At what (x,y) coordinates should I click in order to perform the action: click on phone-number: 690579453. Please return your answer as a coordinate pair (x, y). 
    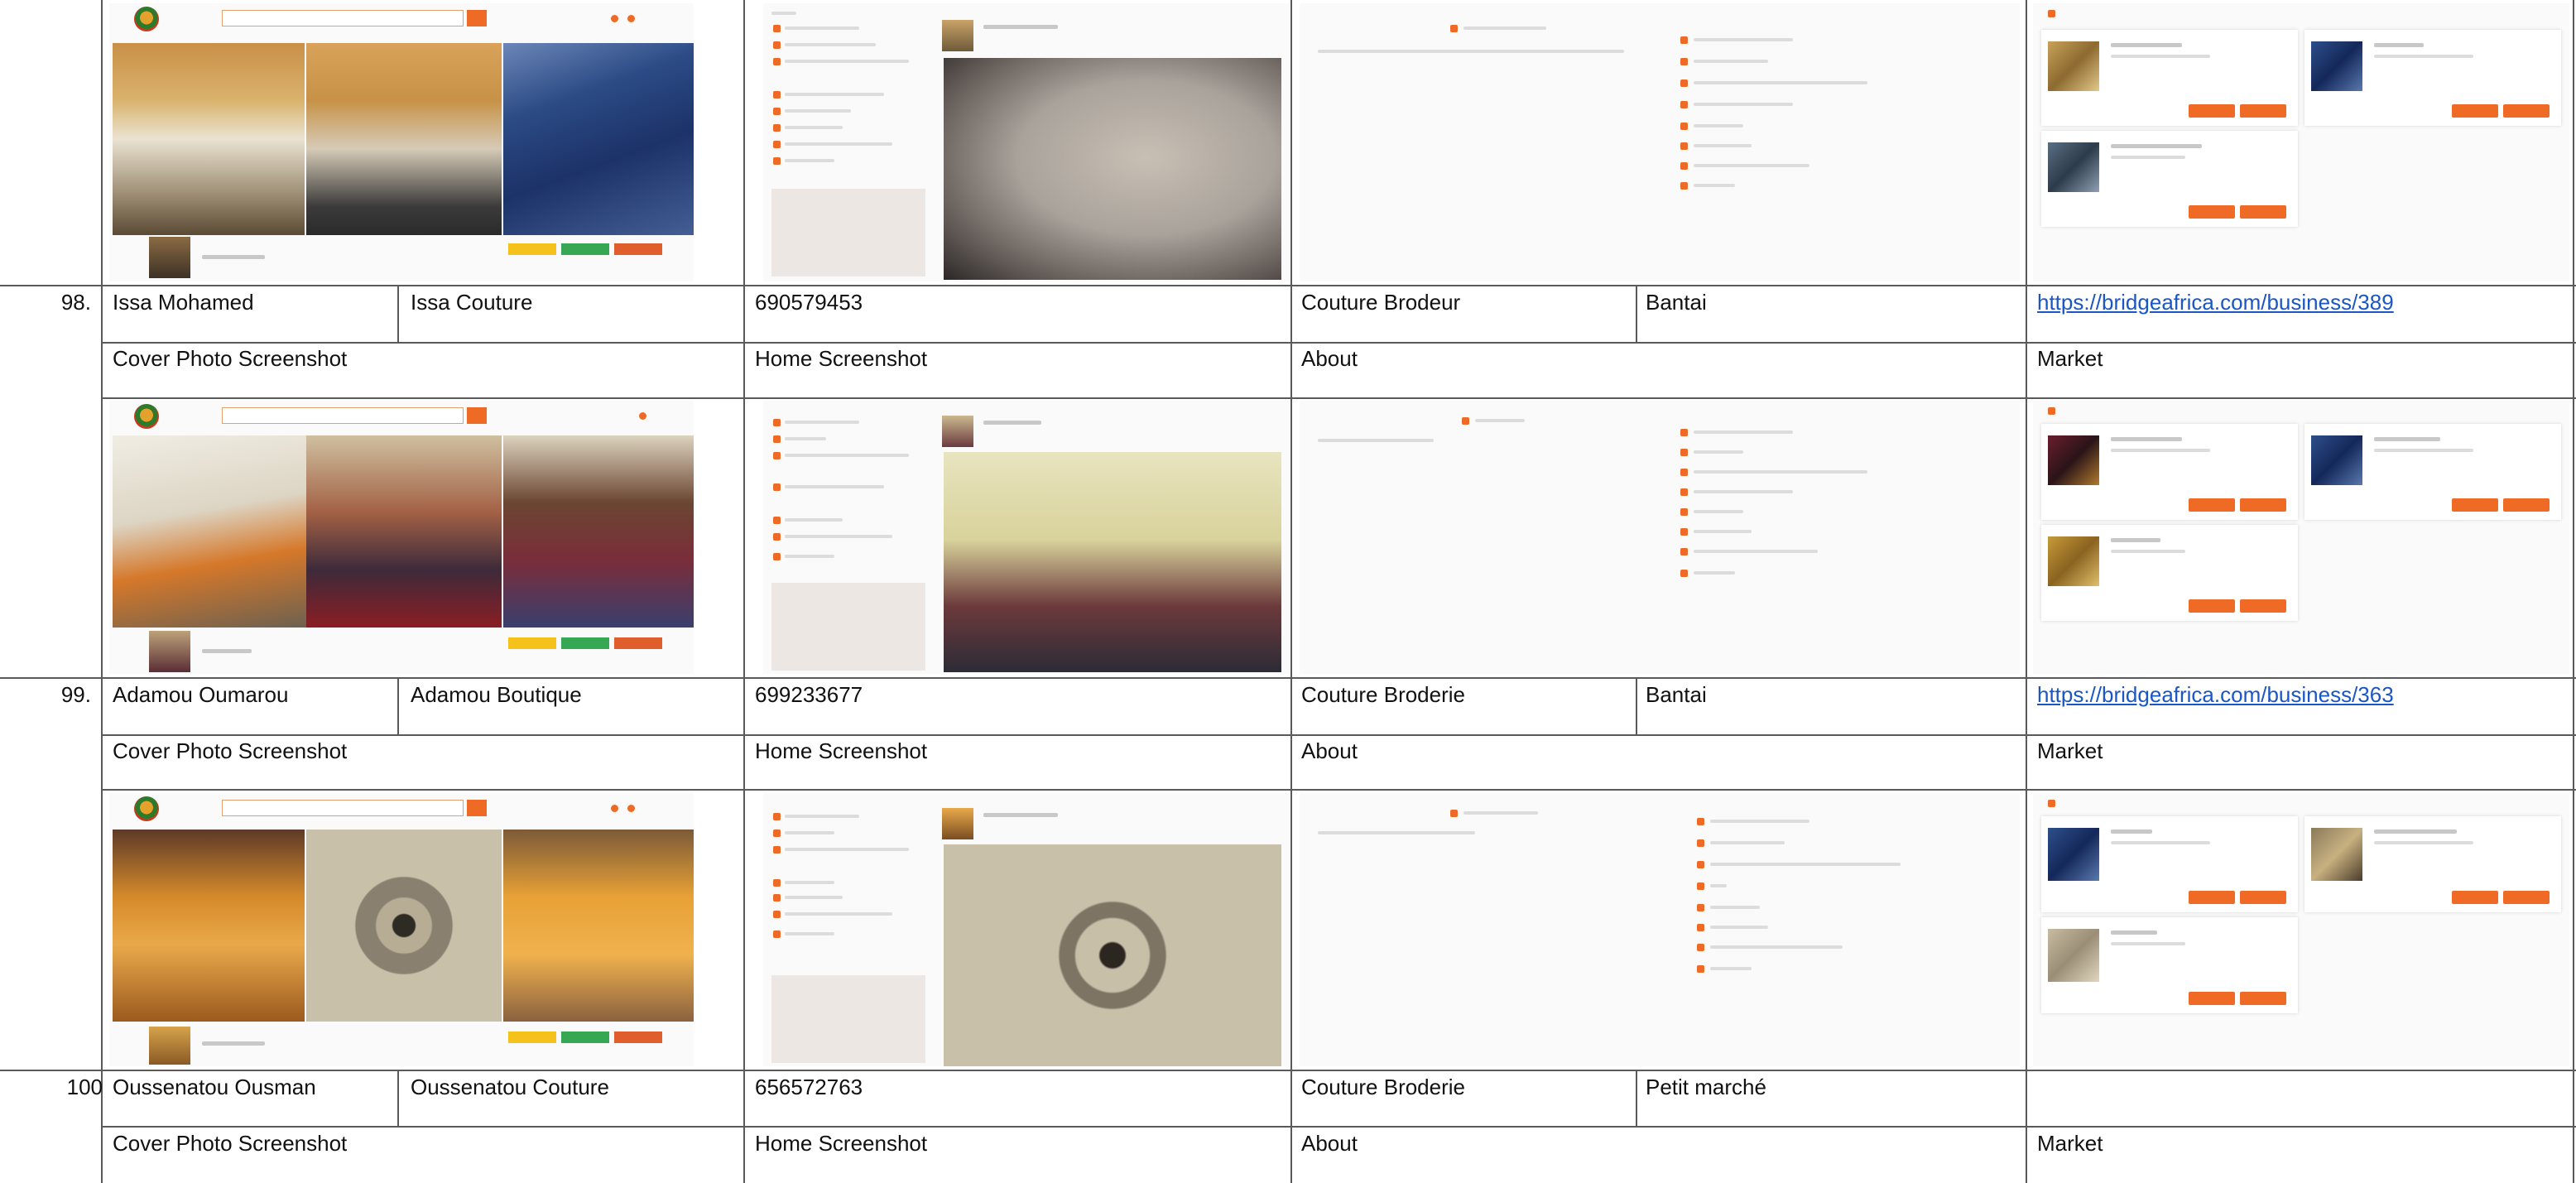
    Looking at the image, I should click on (809, 303).